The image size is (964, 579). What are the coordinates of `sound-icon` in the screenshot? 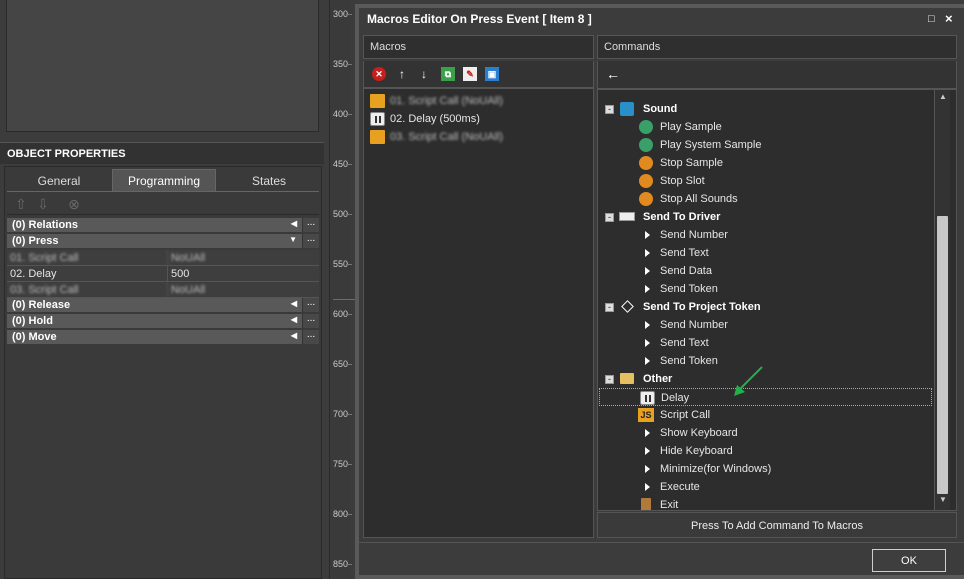 It's located at (646, 127).